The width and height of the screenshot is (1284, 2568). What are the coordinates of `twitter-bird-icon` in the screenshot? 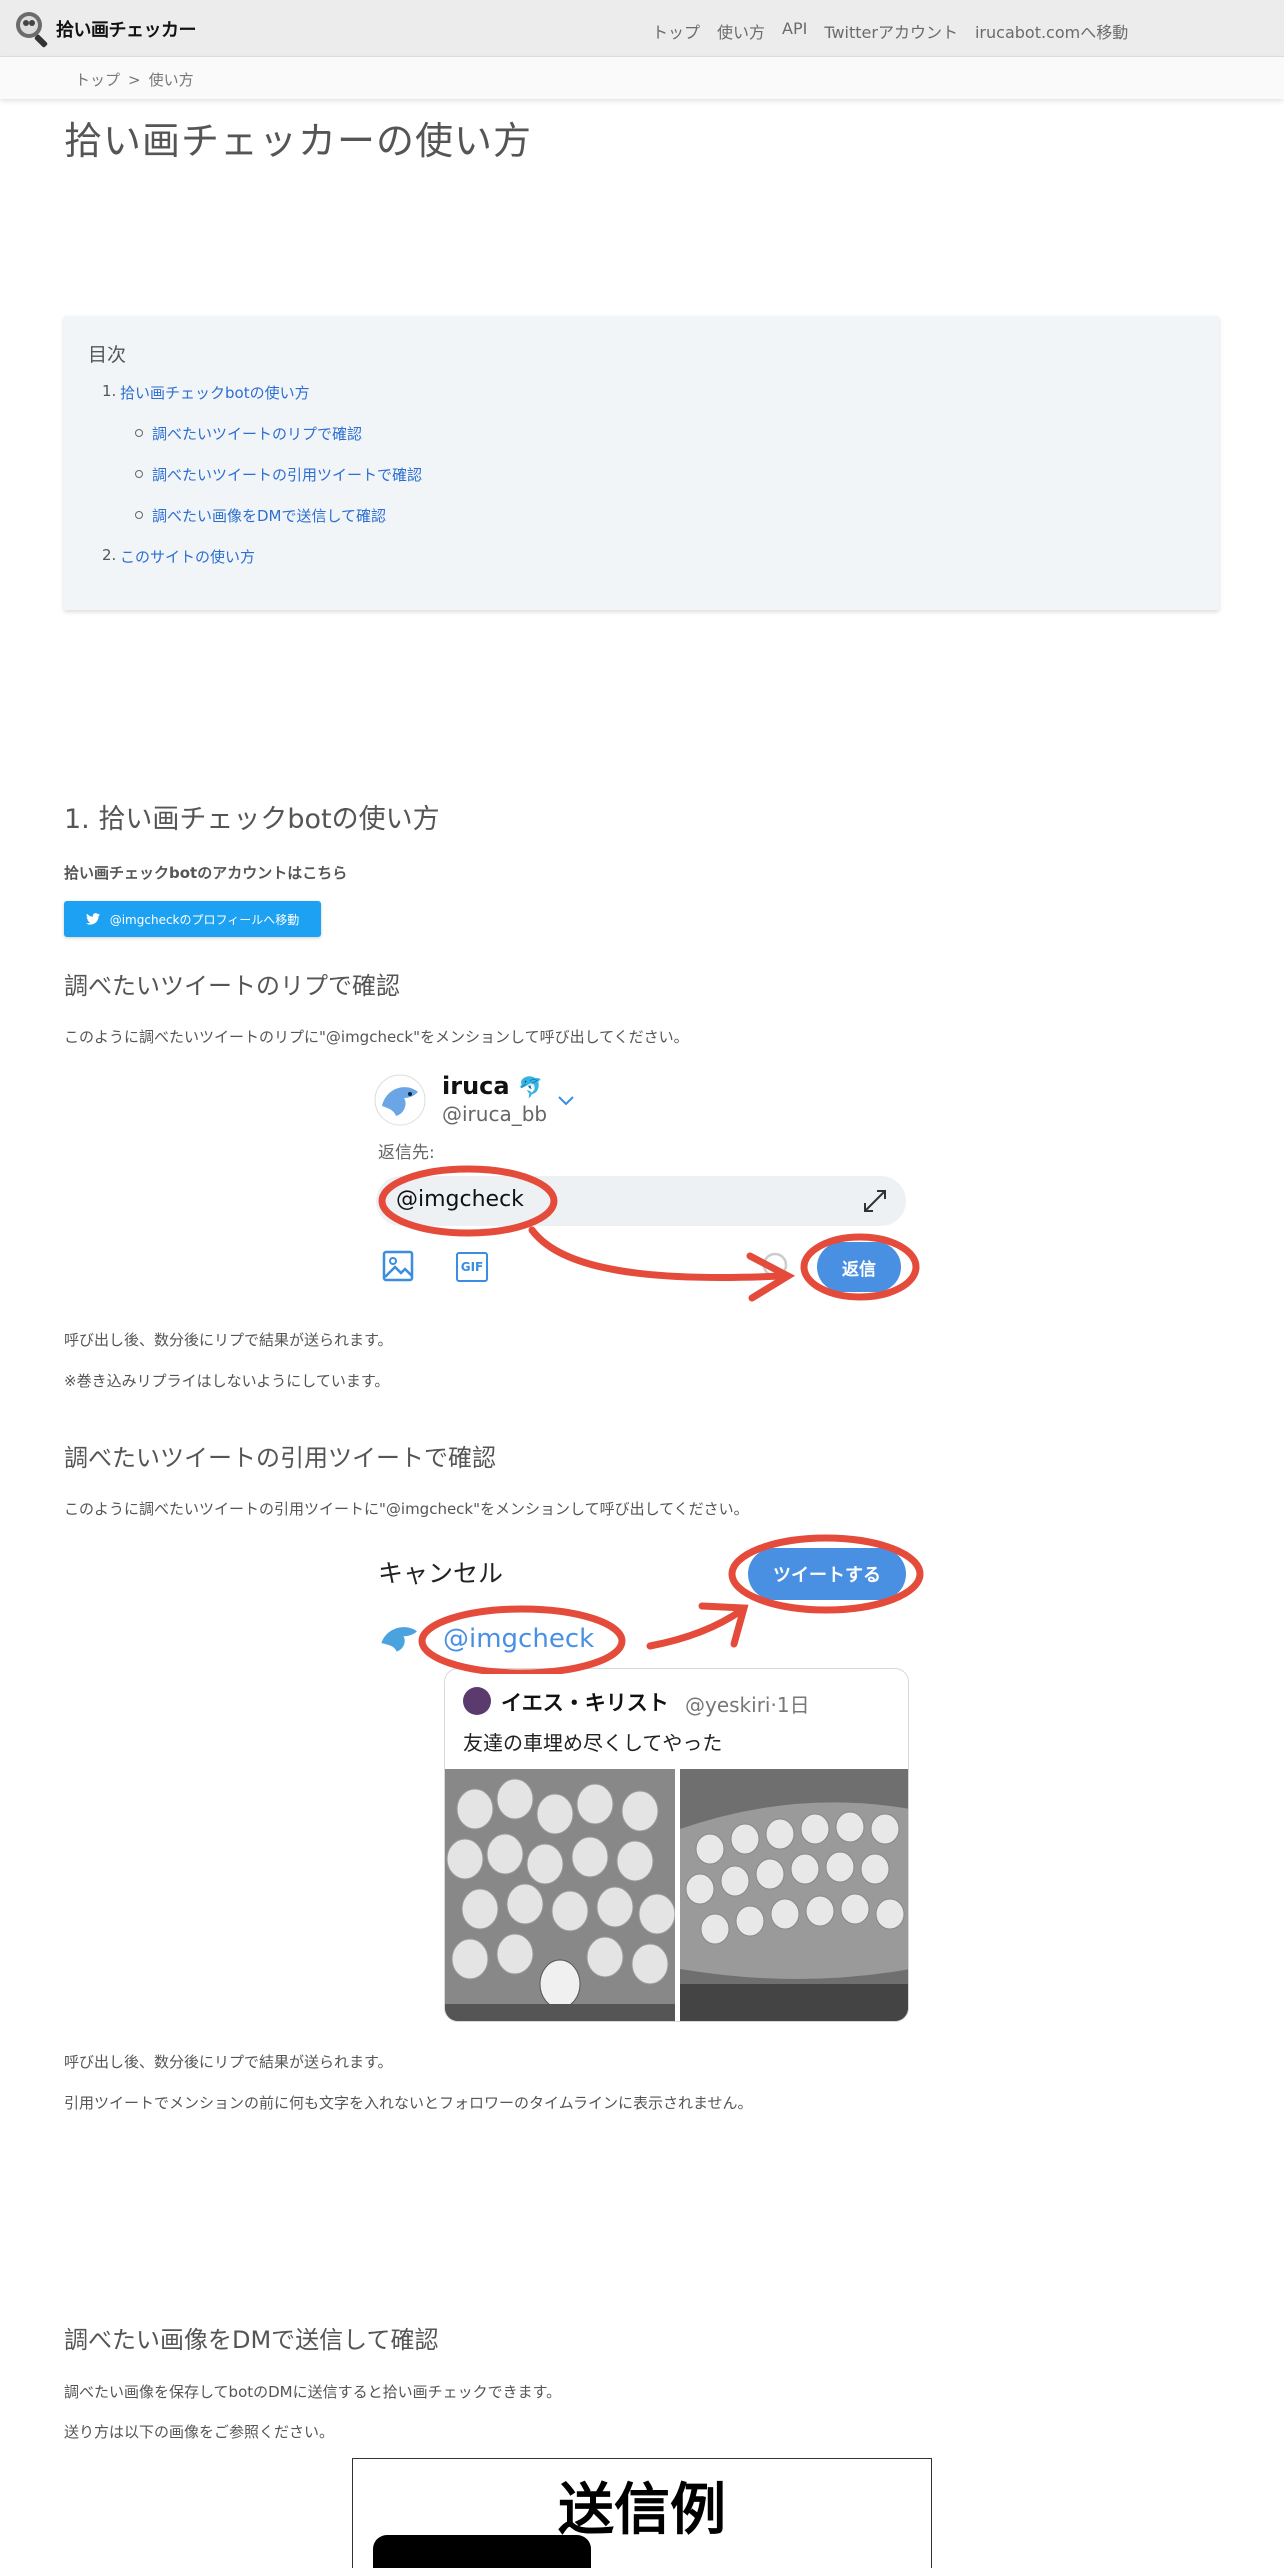 It's located at (92, 919).